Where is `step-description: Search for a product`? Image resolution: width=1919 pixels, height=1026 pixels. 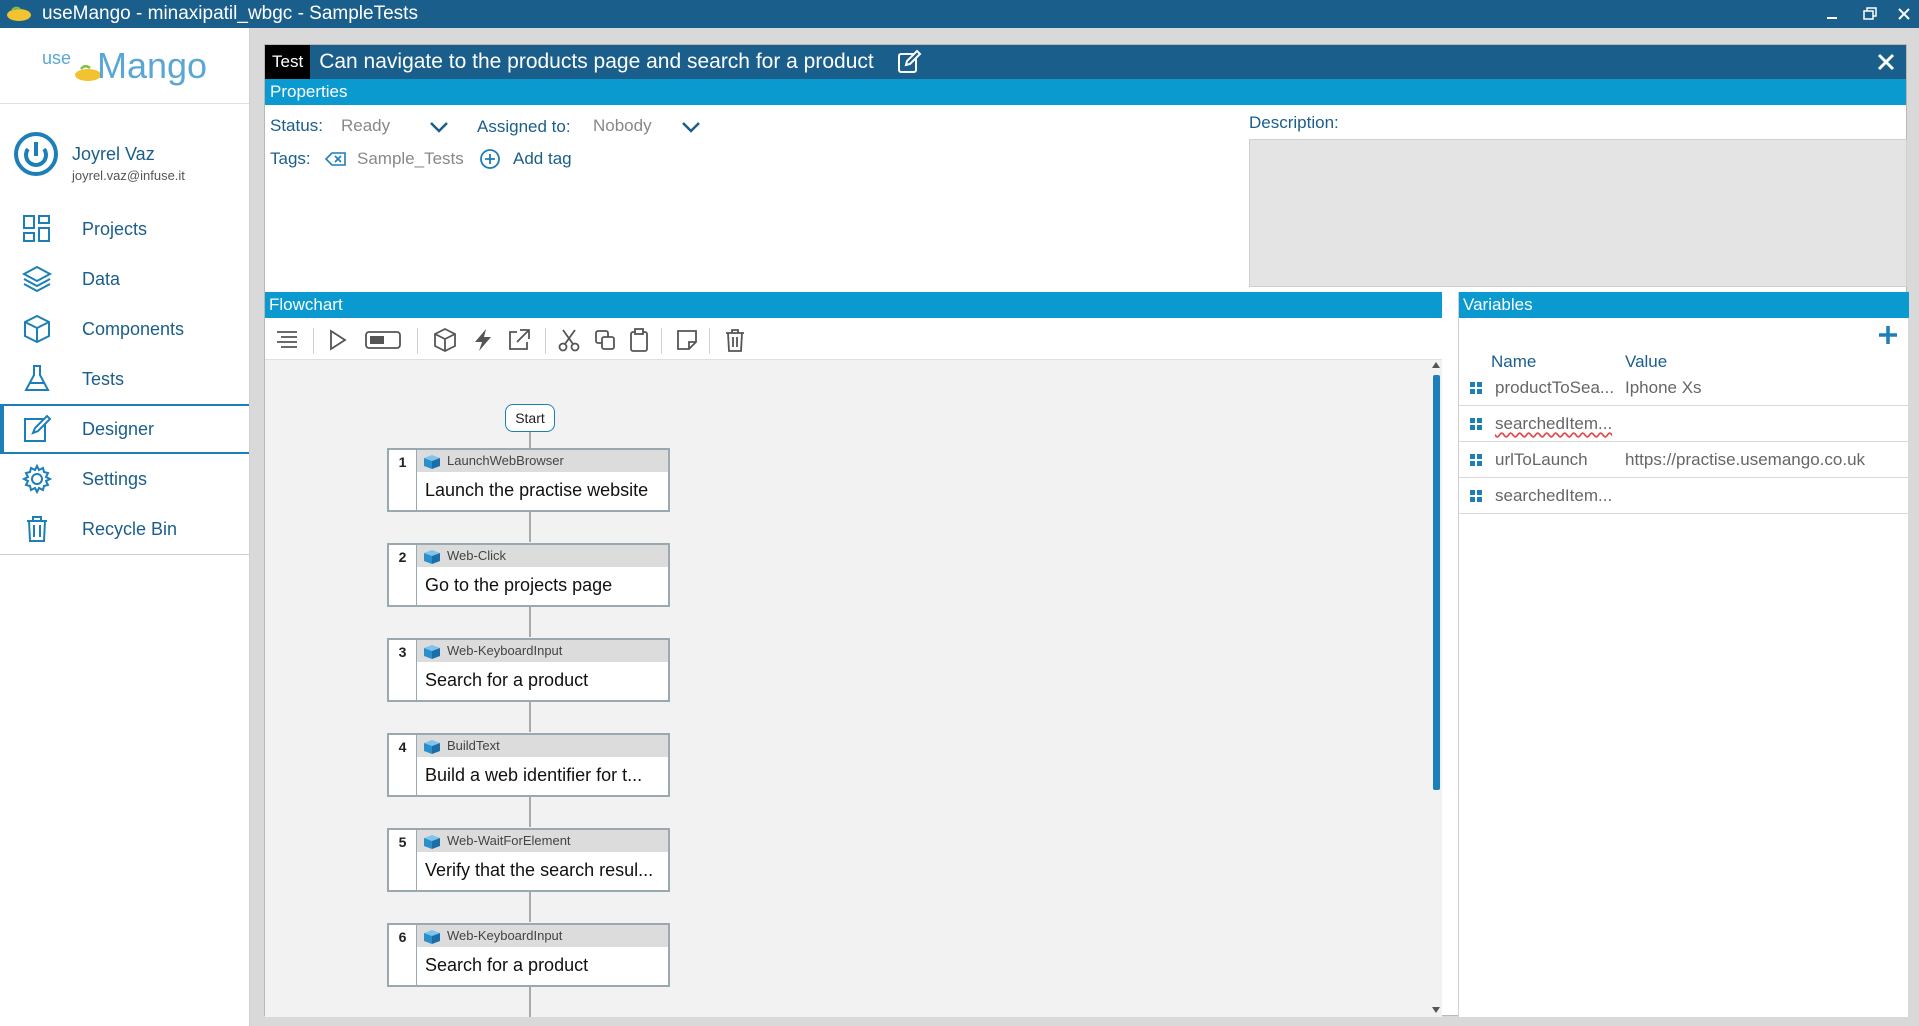 step-description: Search for a product is located at coordinates (507, 965).